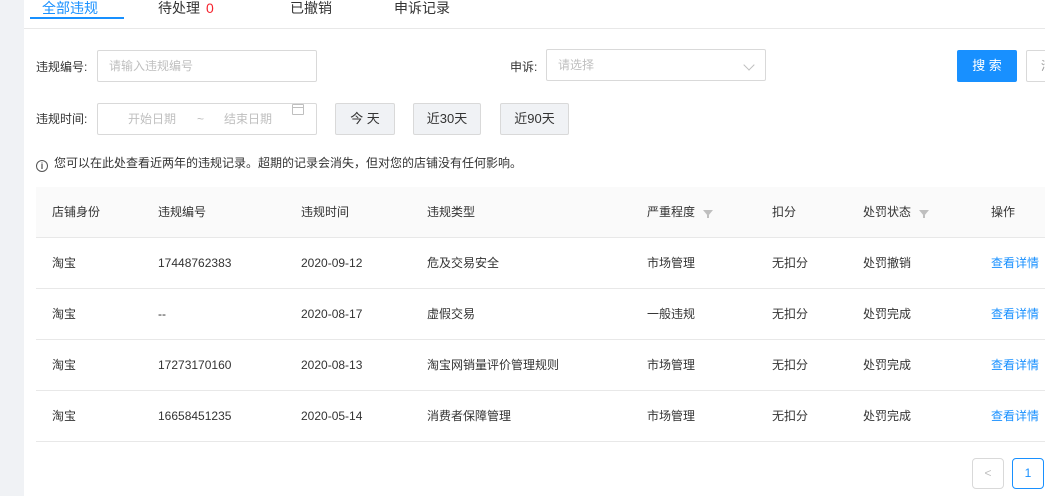 The width and height of the screenshot is (1045, 496). I want to click on col-actions: 操作, so click(1003, 212).